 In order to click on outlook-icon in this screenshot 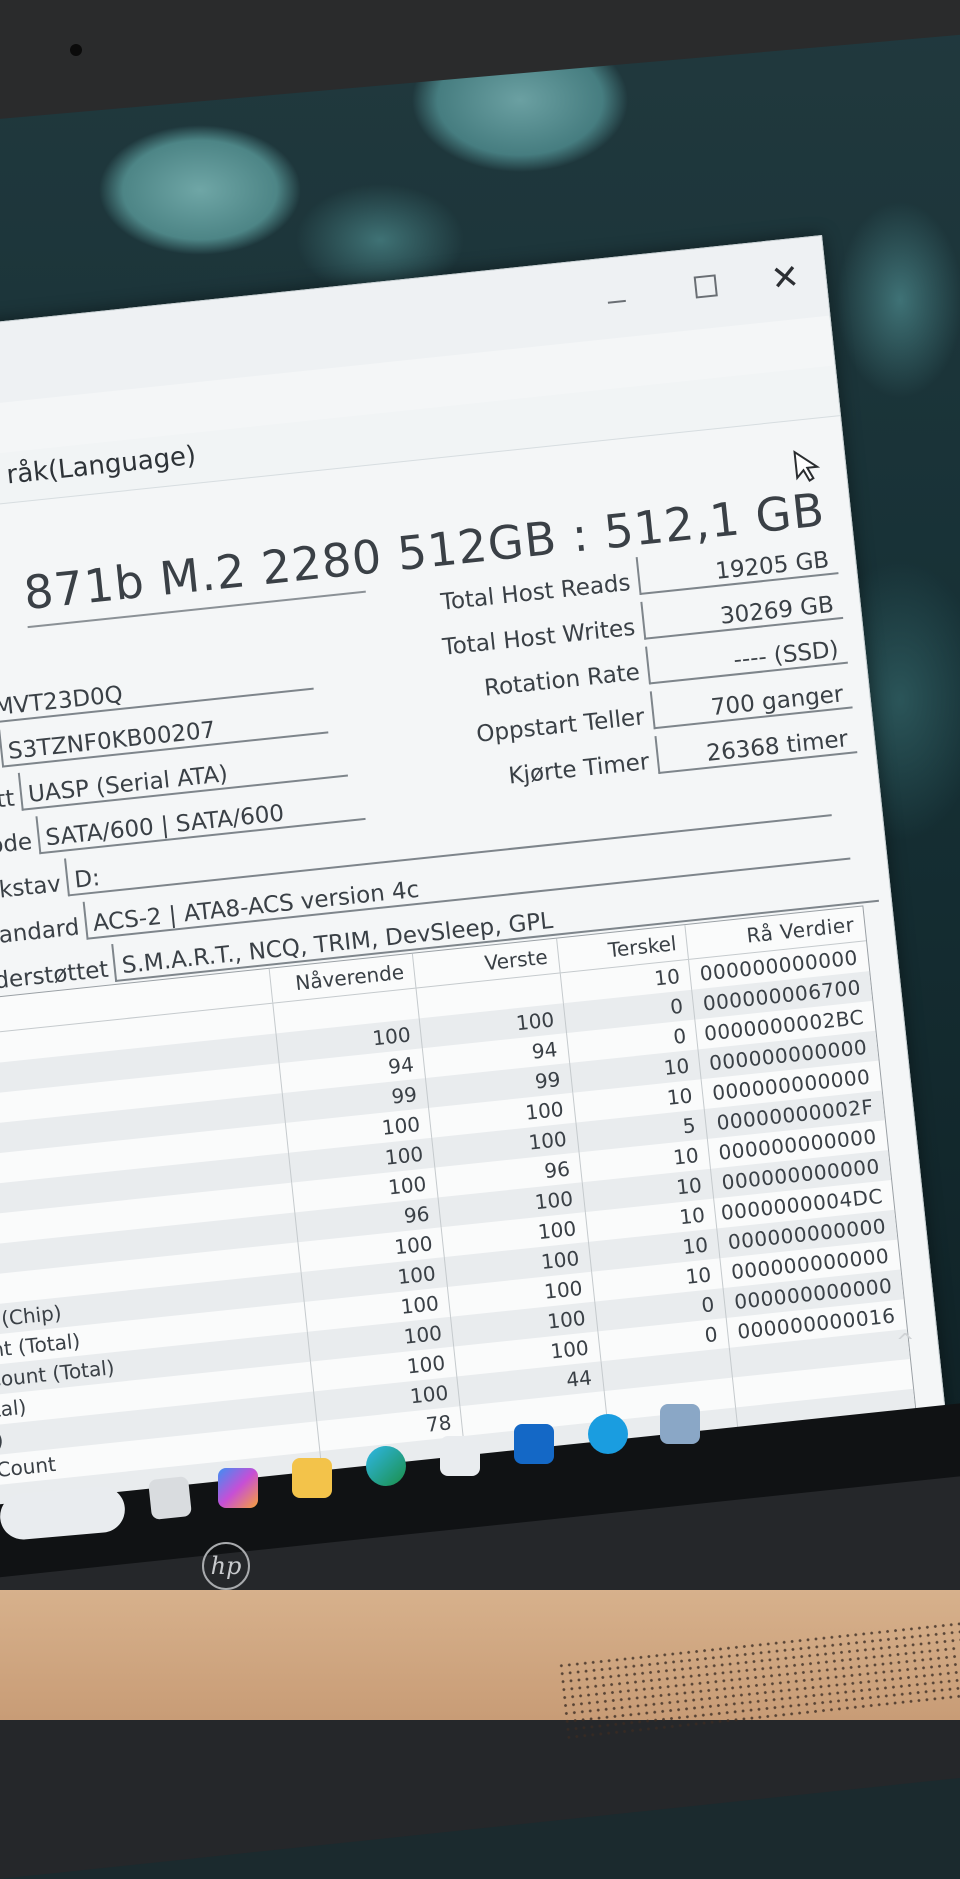, I will do `click(534, 1444)`.